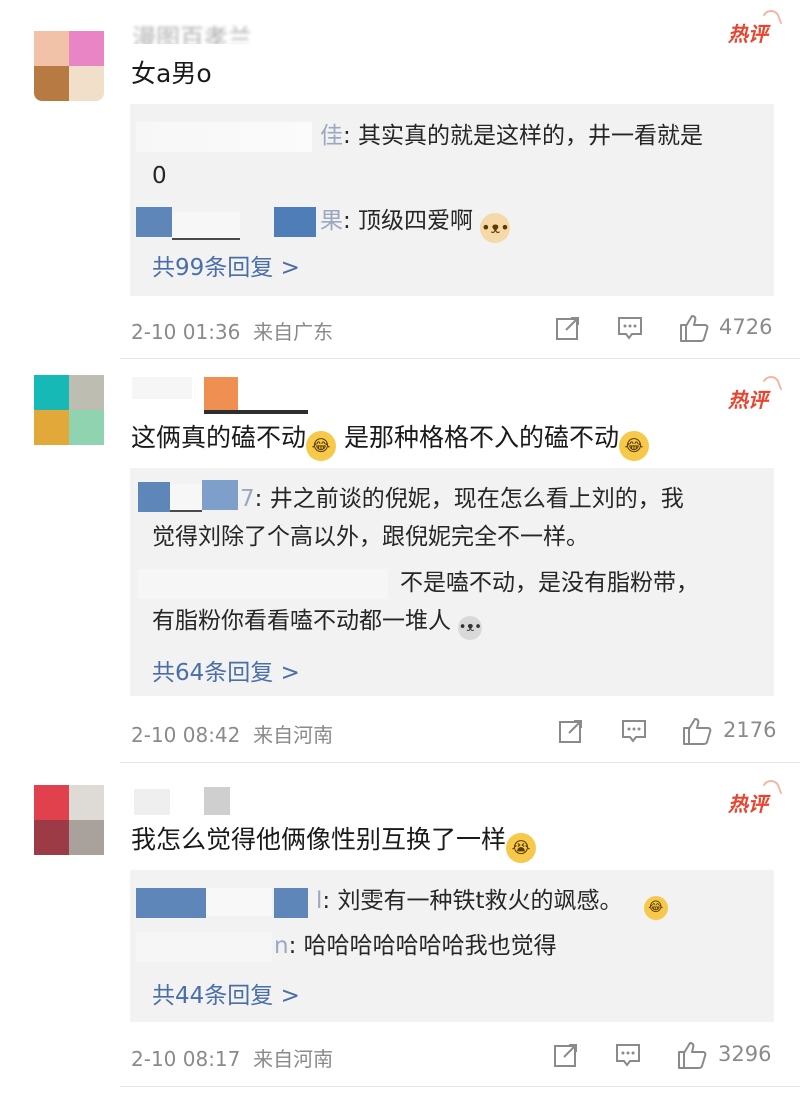 Image resolution: width=800 pixels, height=1093 pixels. Describe the element at coordinates (746, 327) in the screenshot. I see `like-count: 4726` at that location.